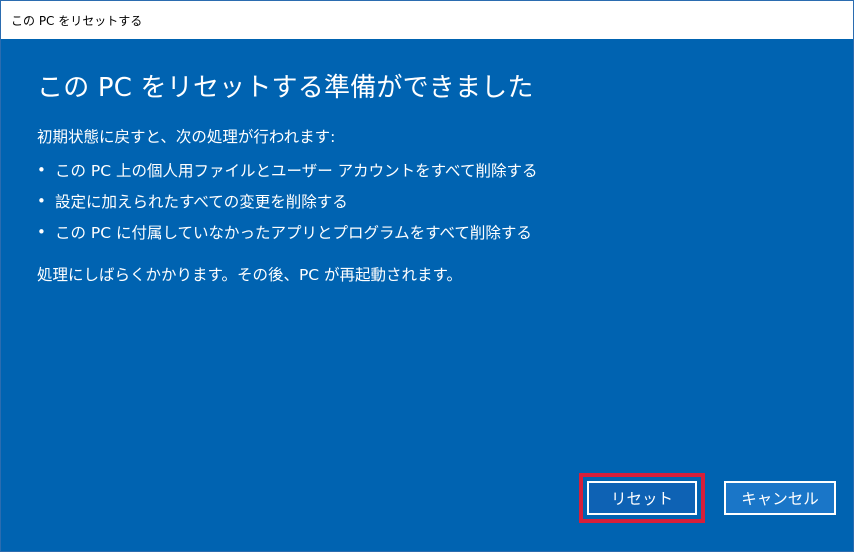 This screenshot has width=854, height=552. What do you see at coordinates (77, 20) in the screenshot?
I see `window-title: この PC をリセットする` at bounding box center [77, 20].